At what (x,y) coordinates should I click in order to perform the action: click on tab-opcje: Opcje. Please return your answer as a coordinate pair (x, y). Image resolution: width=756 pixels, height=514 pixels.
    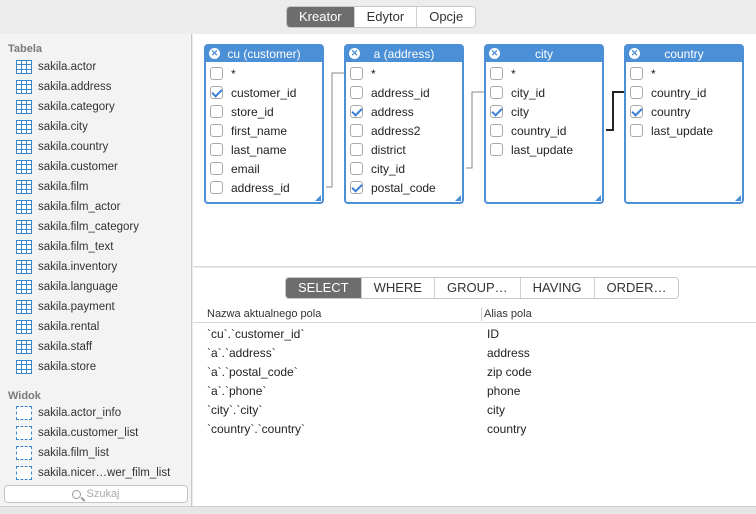
    Looking at the image, I should click on (446, 17).